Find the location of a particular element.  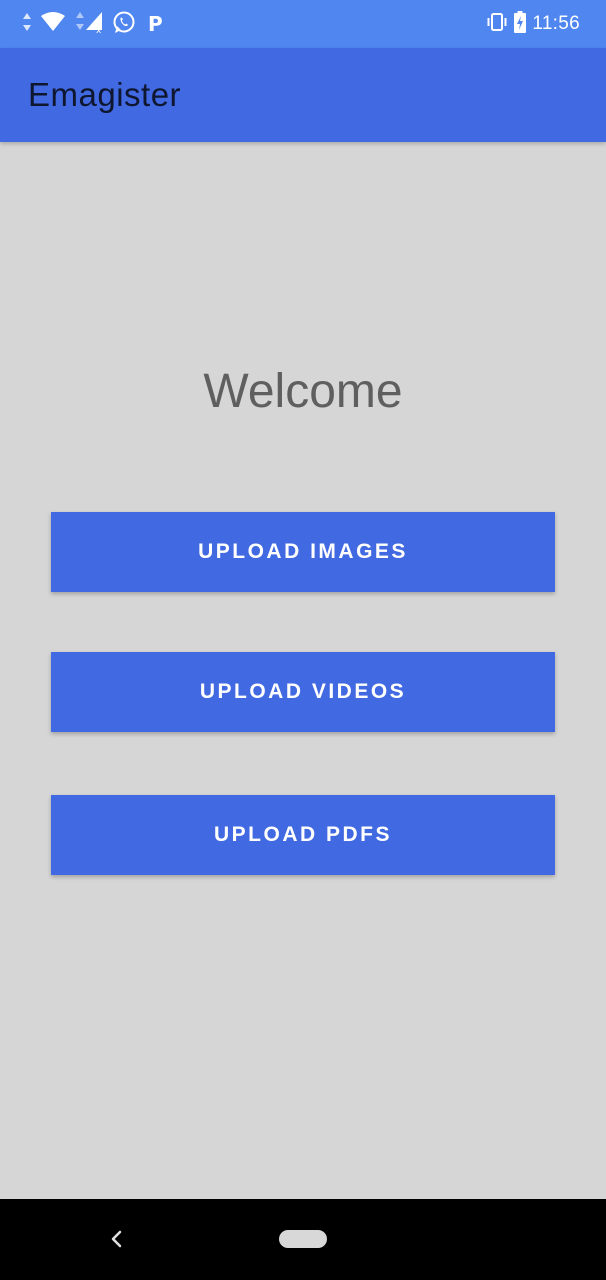

data-arrows-icon is located at coordinates (27, 24).